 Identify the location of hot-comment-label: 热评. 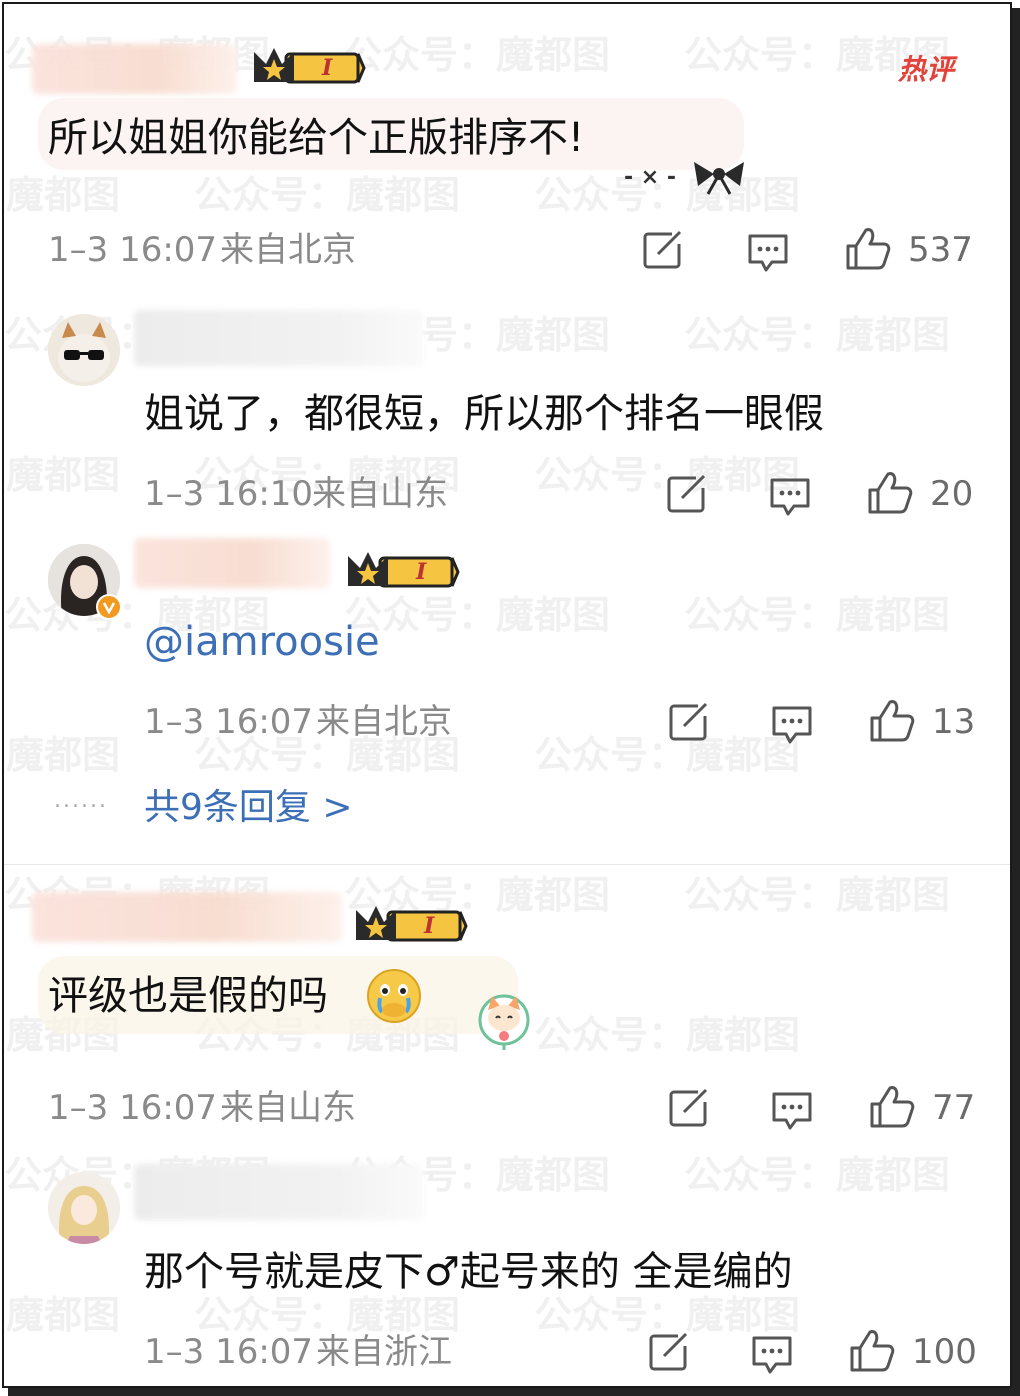
(926, 69).